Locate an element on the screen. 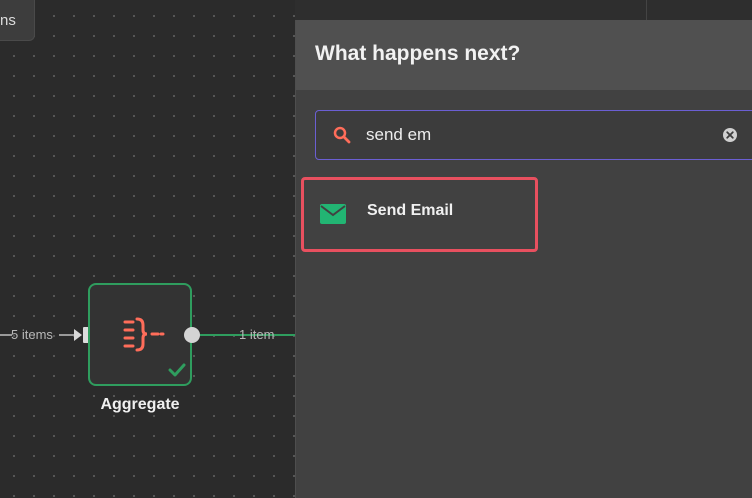 Image resolution: width=752 pixels, height=498 pixels. incoming-items-label: 5 items is located at coordinates (32, 334).